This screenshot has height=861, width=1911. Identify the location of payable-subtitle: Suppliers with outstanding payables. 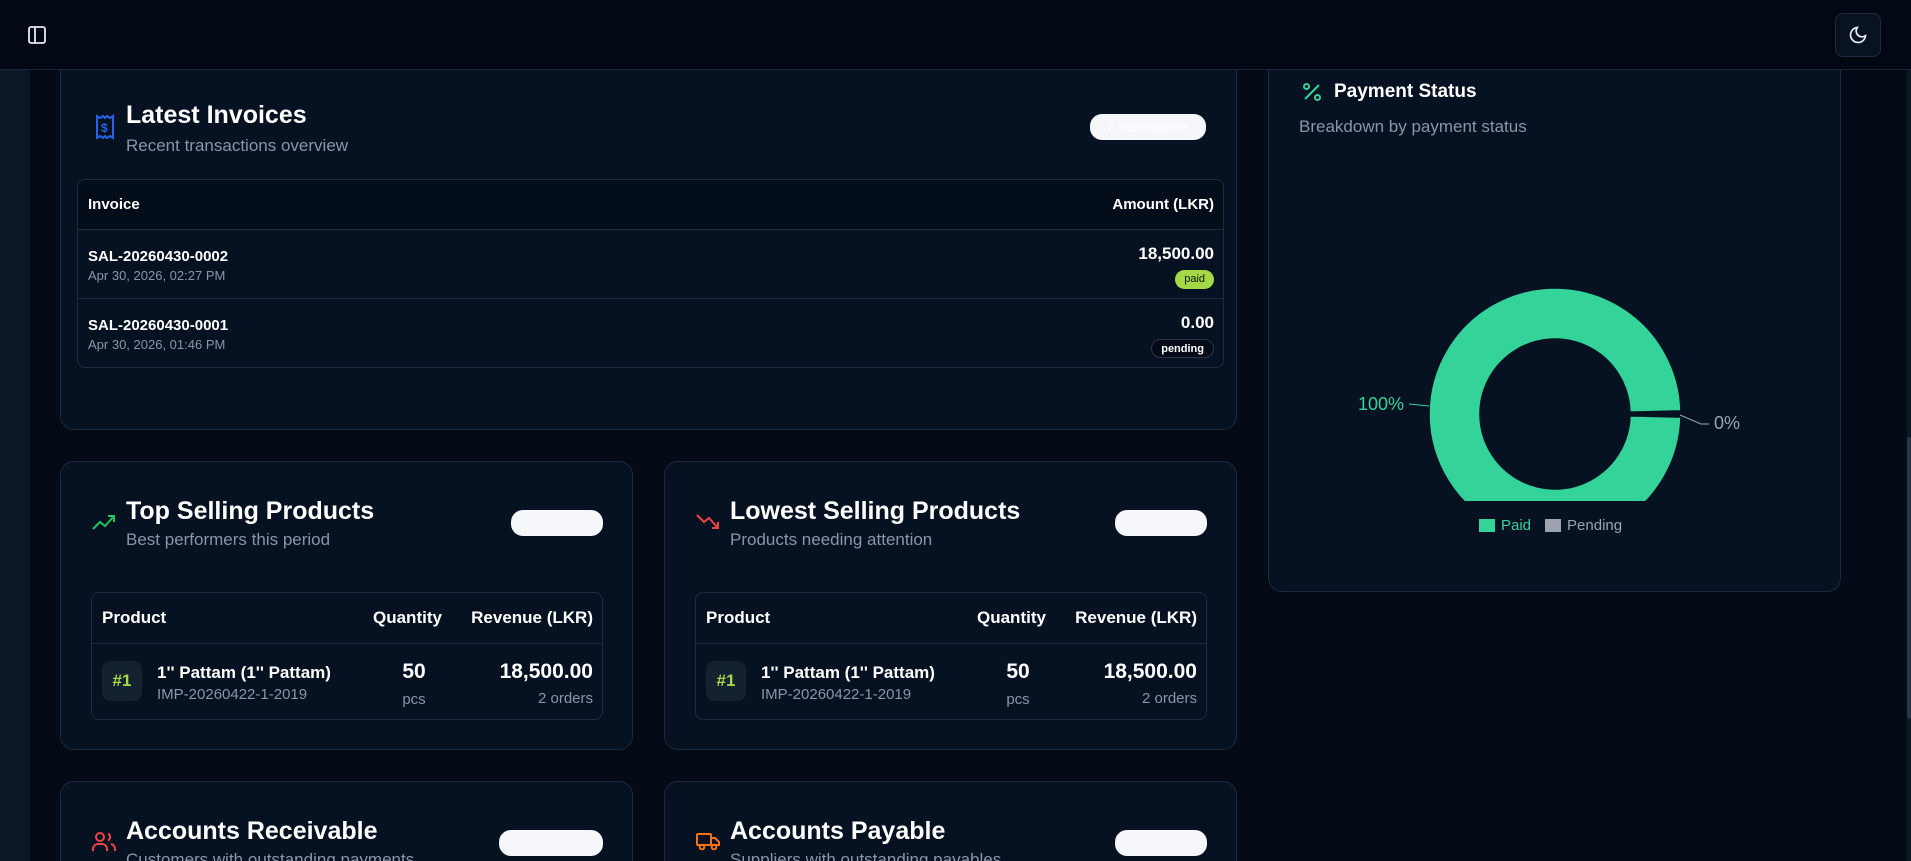
(866, 855).